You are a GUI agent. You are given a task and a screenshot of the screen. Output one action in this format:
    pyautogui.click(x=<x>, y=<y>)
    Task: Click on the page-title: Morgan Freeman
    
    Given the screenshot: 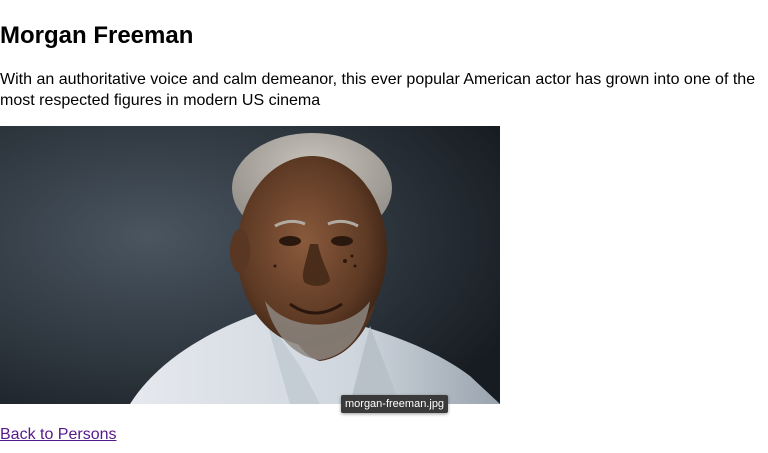 What is the action you would take?
    pyautogui.click(x=97, y=35)
    